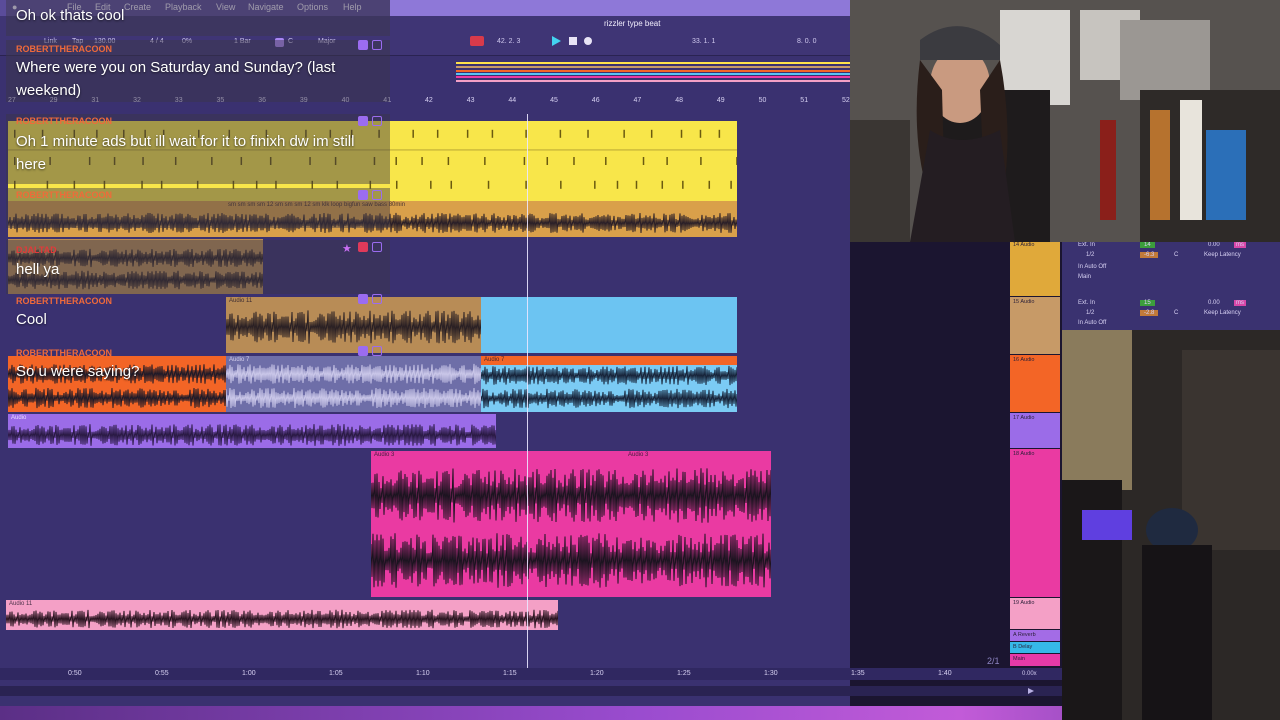 The image size is (1280, 720). Describe the element at coordinates (1147, 245) in the screenshot. I see `volume-1: 14` at that location.